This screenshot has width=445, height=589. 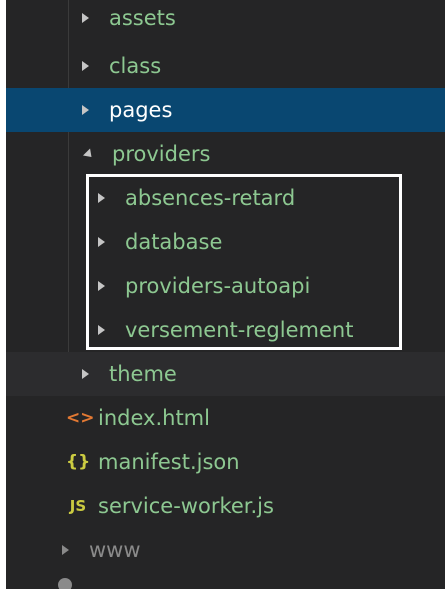 I want to click on chevron-down-icon, so click(x=89, y=154).